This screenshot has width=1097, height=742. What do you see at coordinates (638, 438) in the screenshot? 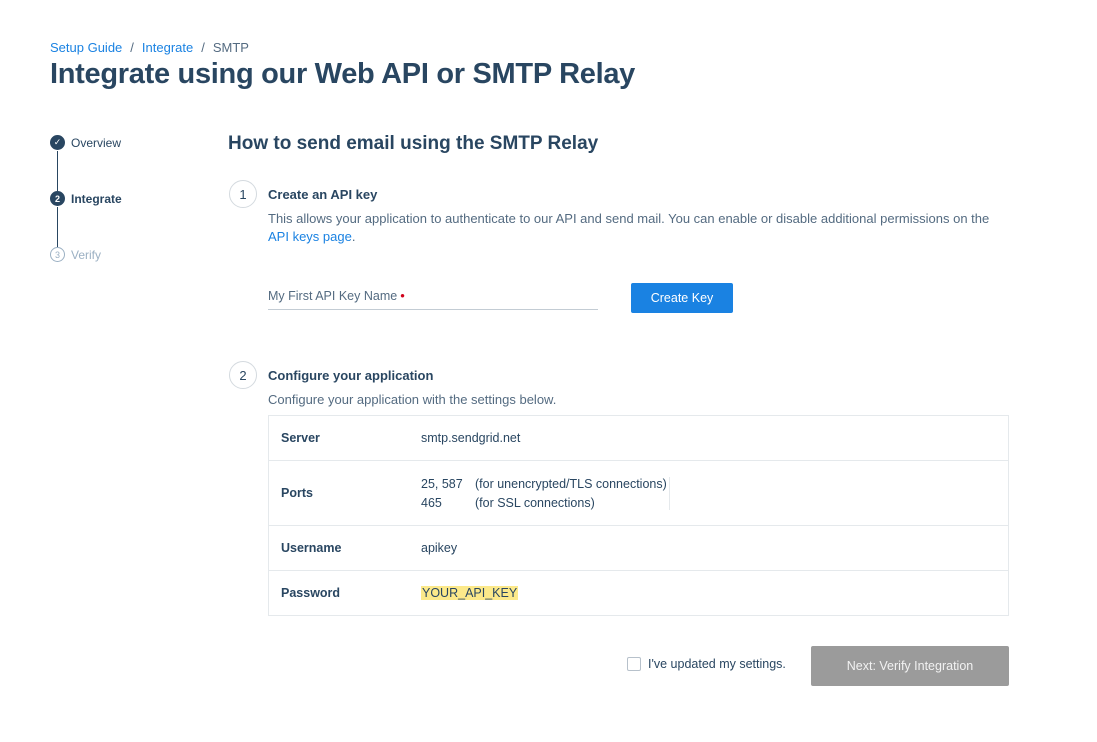
I see `settings-row-server: Server smtp.sendgrid.net` at bounding box center [638, 438].